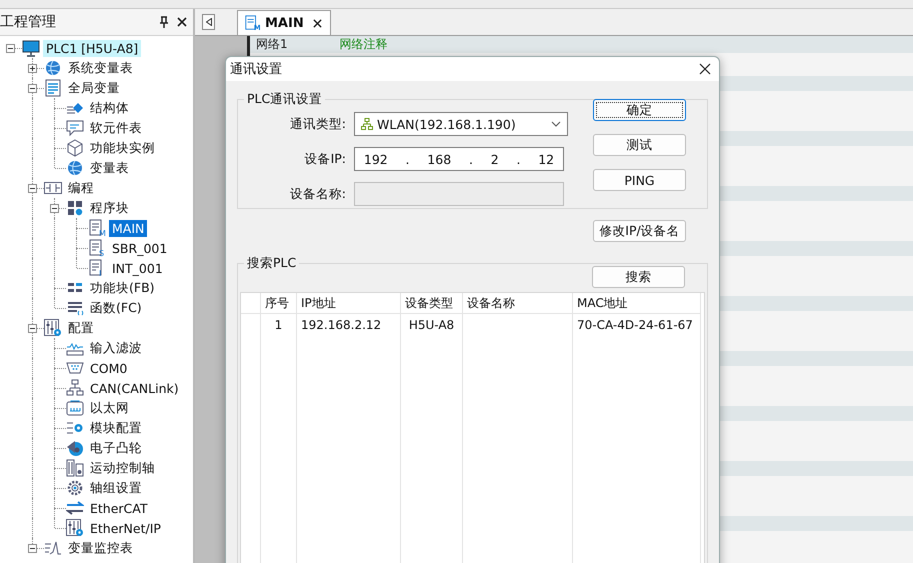 The width and height of the screenshot is (913, 563). Describe the element at coordinates (81, 188) in the screenshot. I see `tree-item: 编程` at that location.